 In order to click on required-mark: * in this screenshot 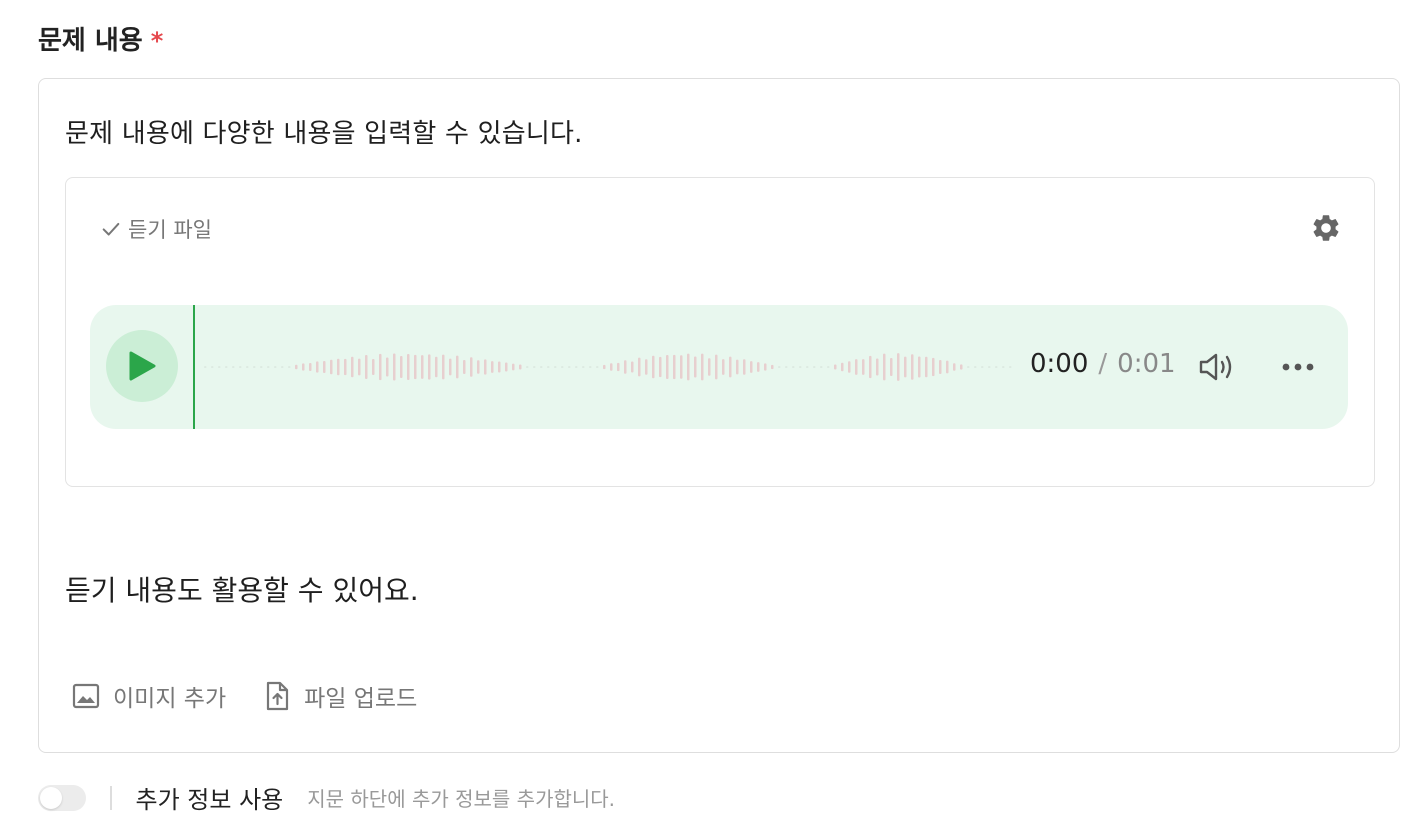, I will do `click(157, 41)`.